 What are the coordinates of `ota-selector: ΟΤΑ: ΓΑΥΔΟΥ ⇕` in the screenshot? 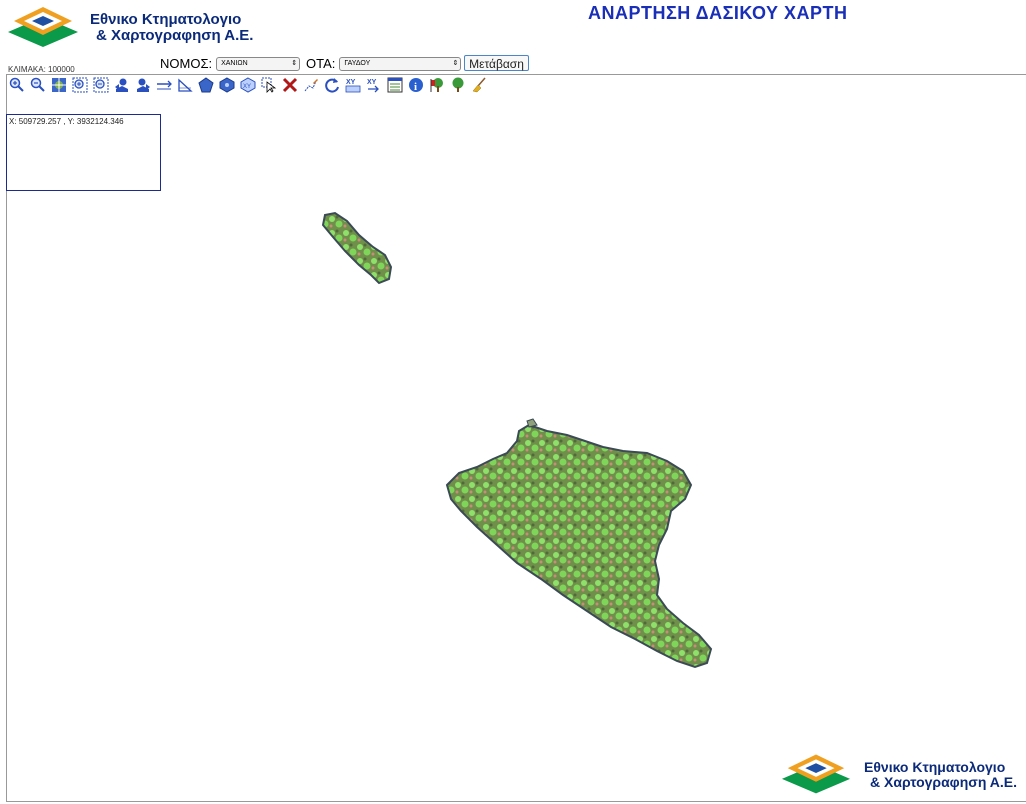 It's located at (384, 63).